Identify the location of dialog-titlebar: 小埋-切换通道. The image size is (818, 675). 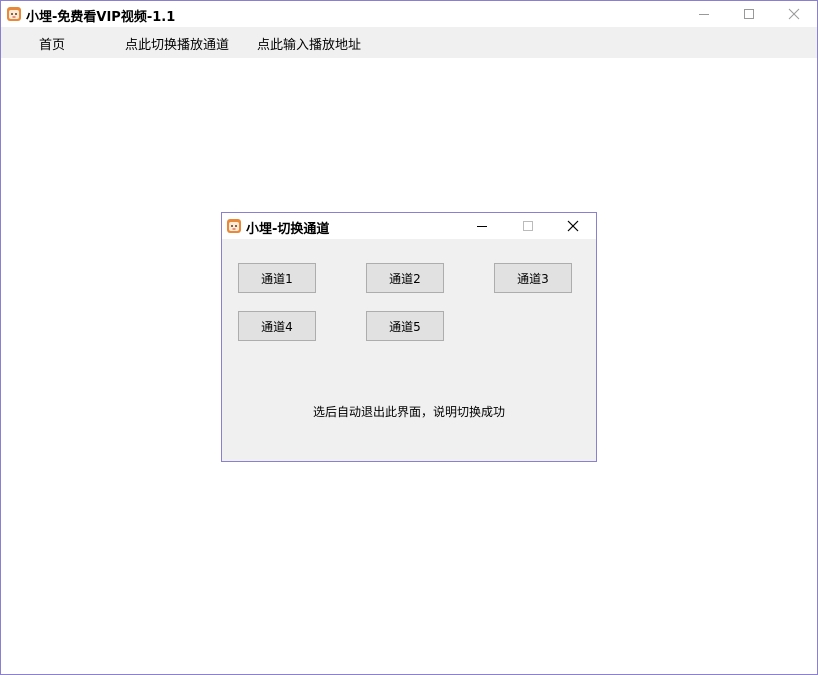
(409, 226).